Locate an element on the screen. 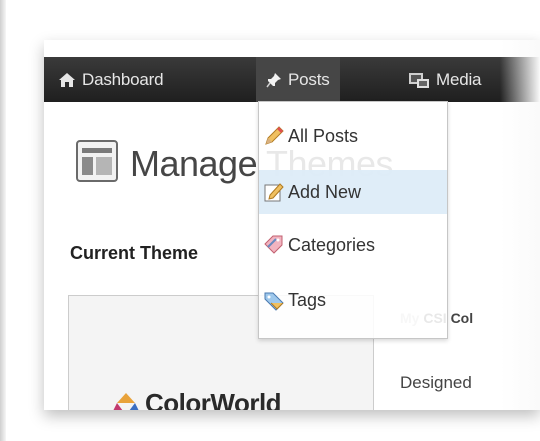 This screenshot has width=540, height=441. nav-dashboard: Dashboard is located at coordinates (111, 79).